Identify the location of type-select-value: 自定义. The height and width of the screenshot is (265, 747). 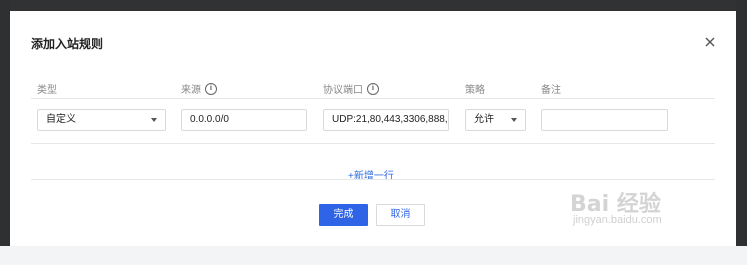
(61, 119).